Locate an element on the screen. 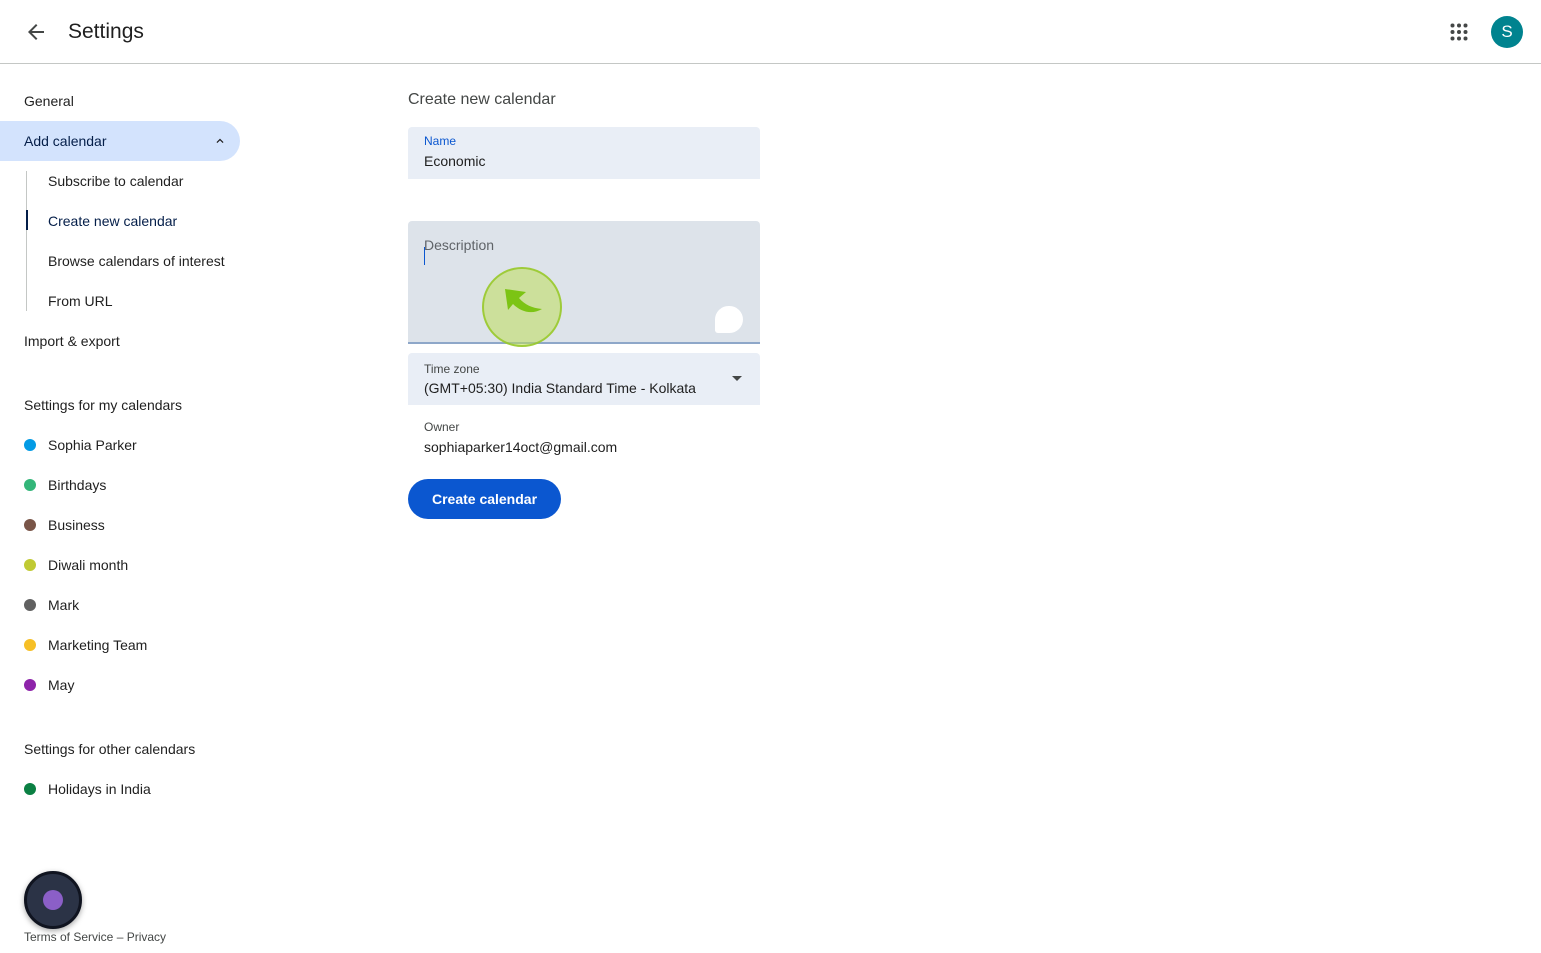  privacy-link: Privacy is located at coordinates (146, 937).